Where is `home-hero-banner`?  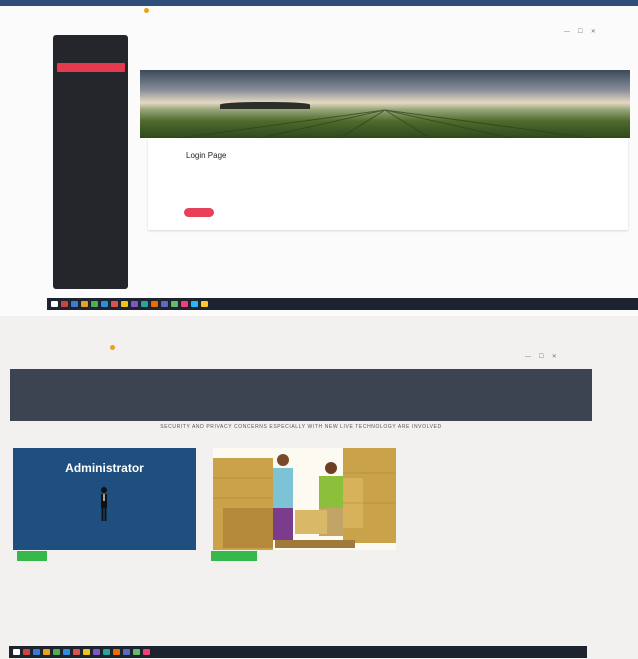 home-hero-banner is located at coordinates (301, 395).